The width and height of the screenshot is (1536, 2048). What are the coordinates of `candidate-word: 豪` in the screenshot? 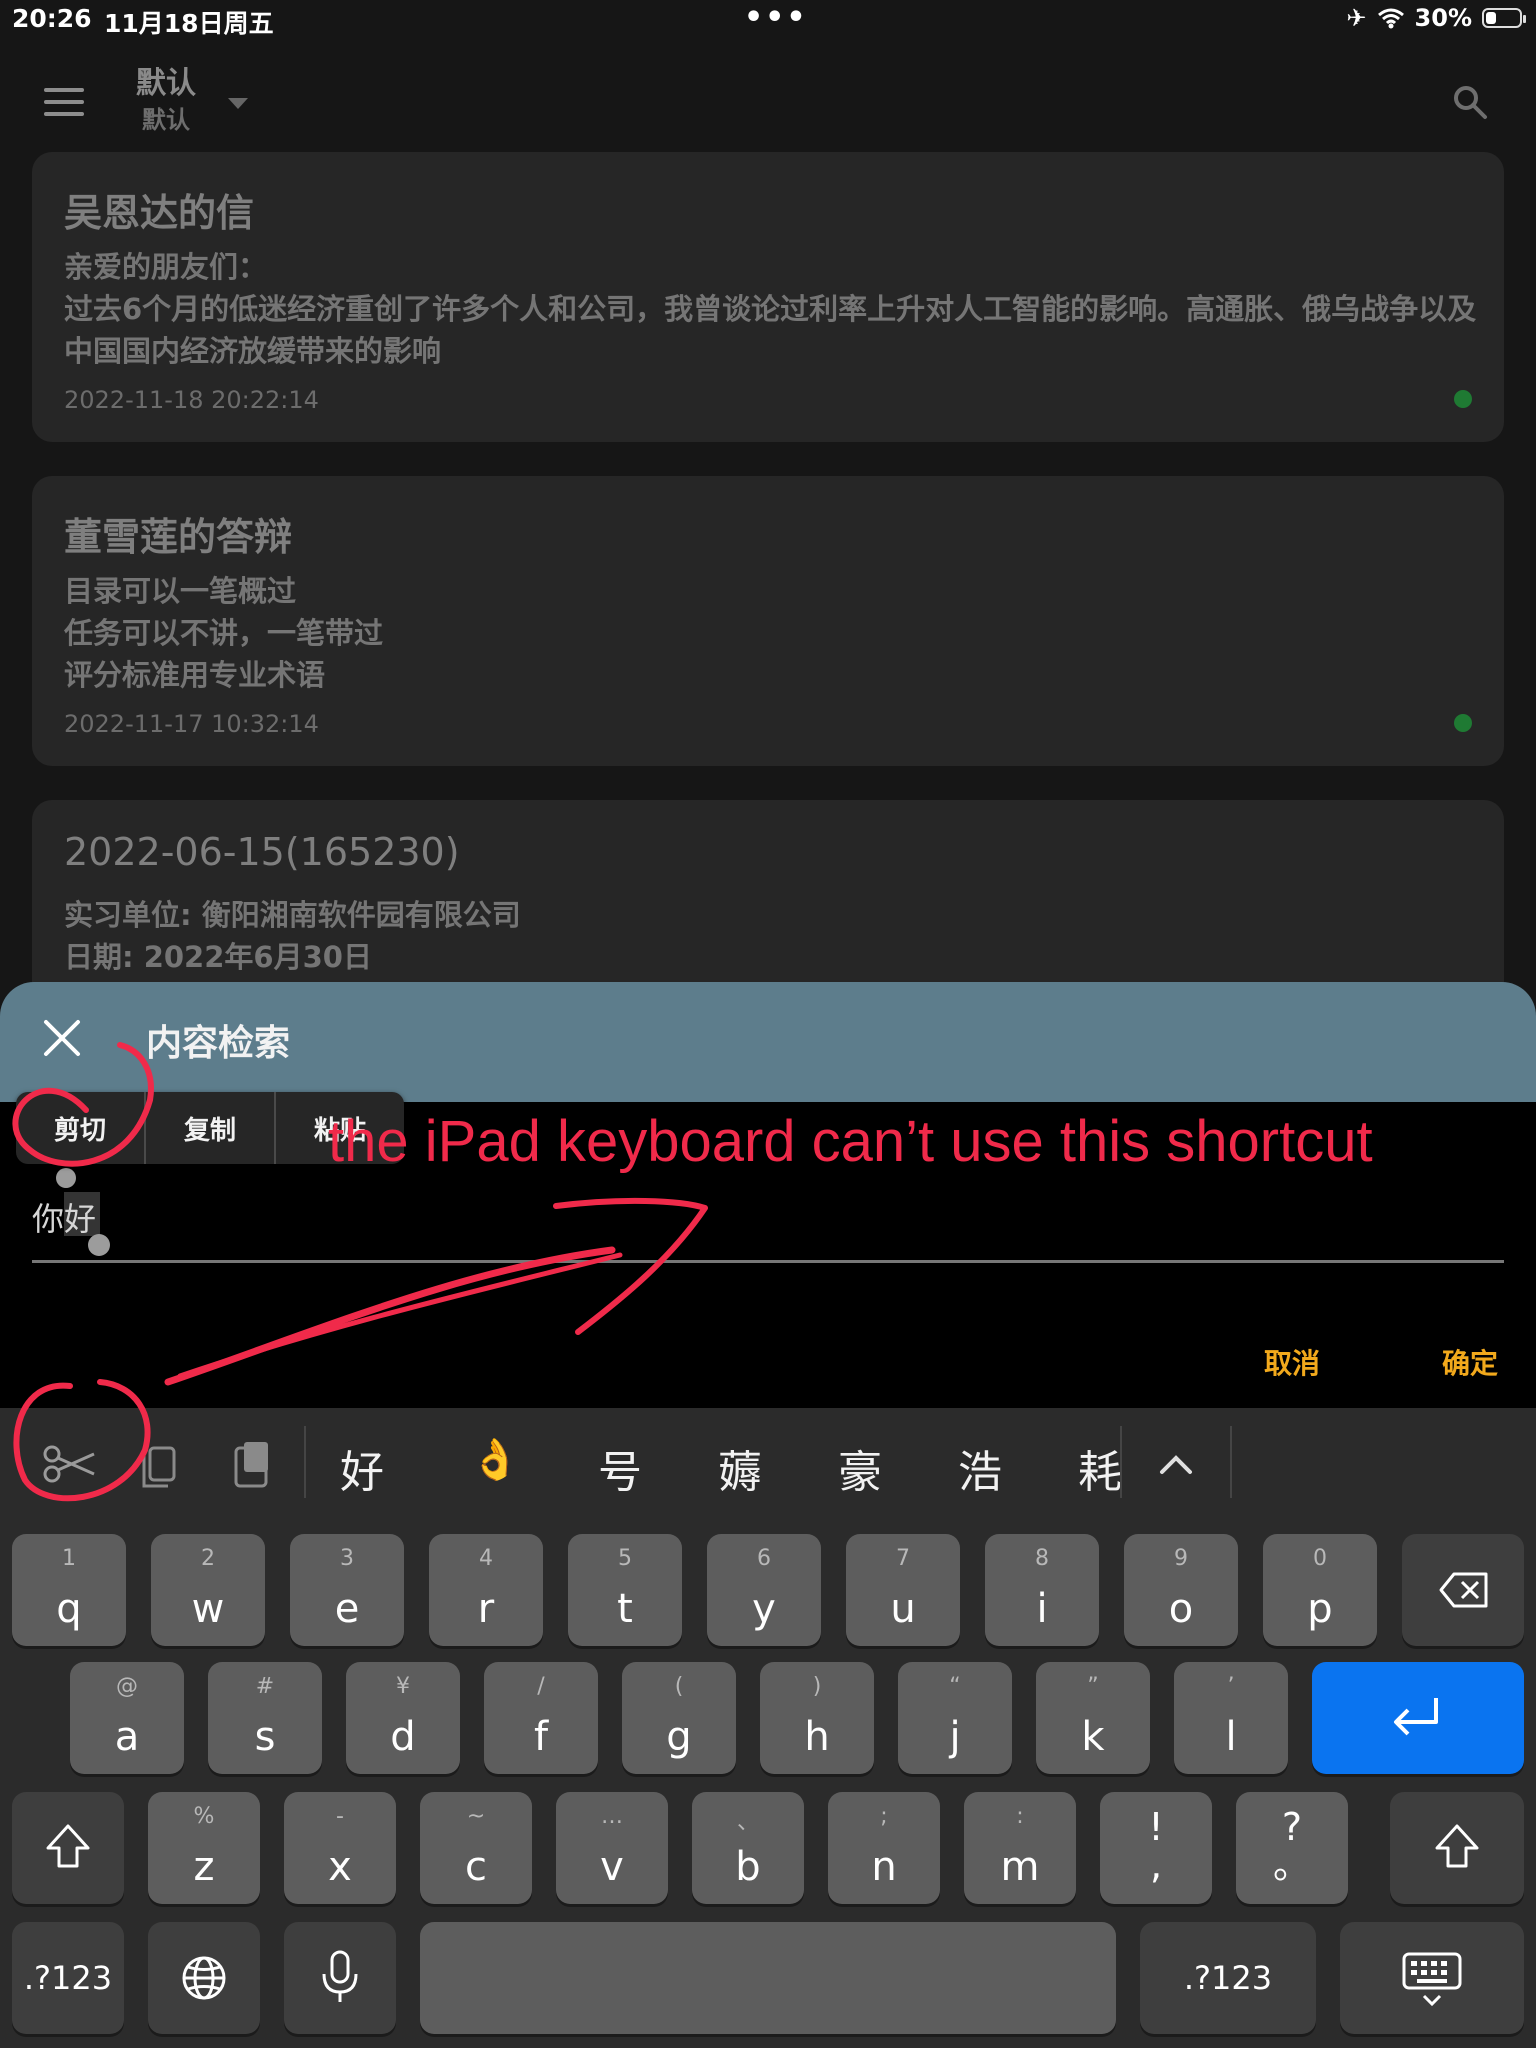 It's located at (860, 1468).